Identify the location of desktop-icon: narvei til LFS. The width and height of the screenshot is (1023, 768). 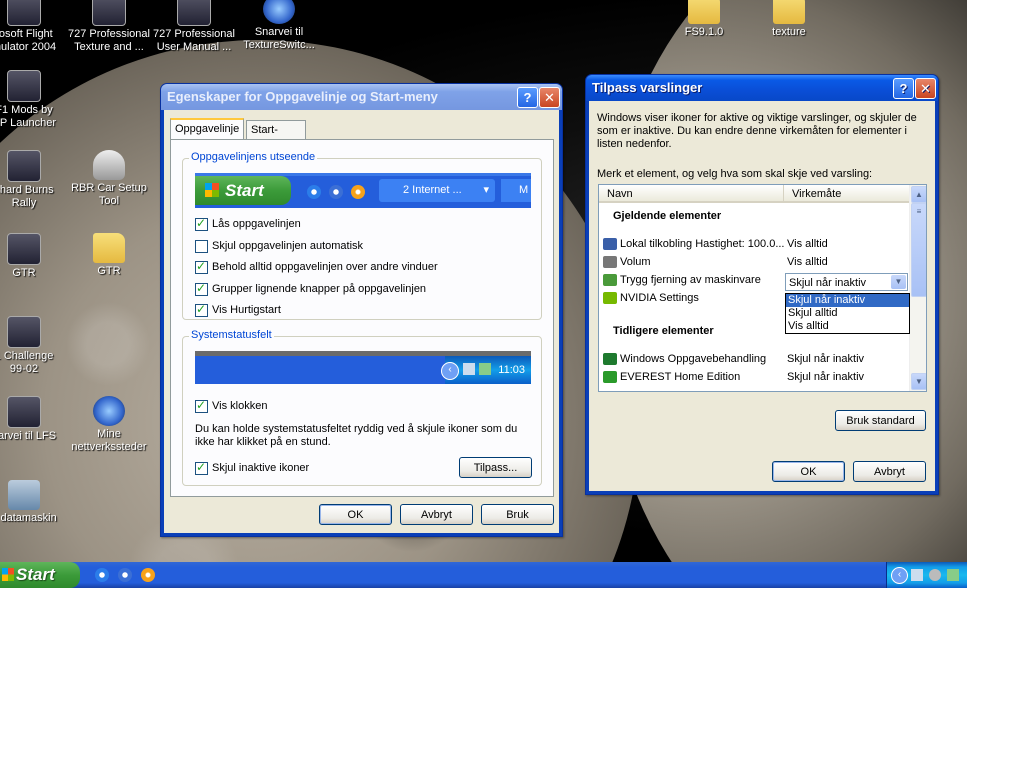
(34, 419).